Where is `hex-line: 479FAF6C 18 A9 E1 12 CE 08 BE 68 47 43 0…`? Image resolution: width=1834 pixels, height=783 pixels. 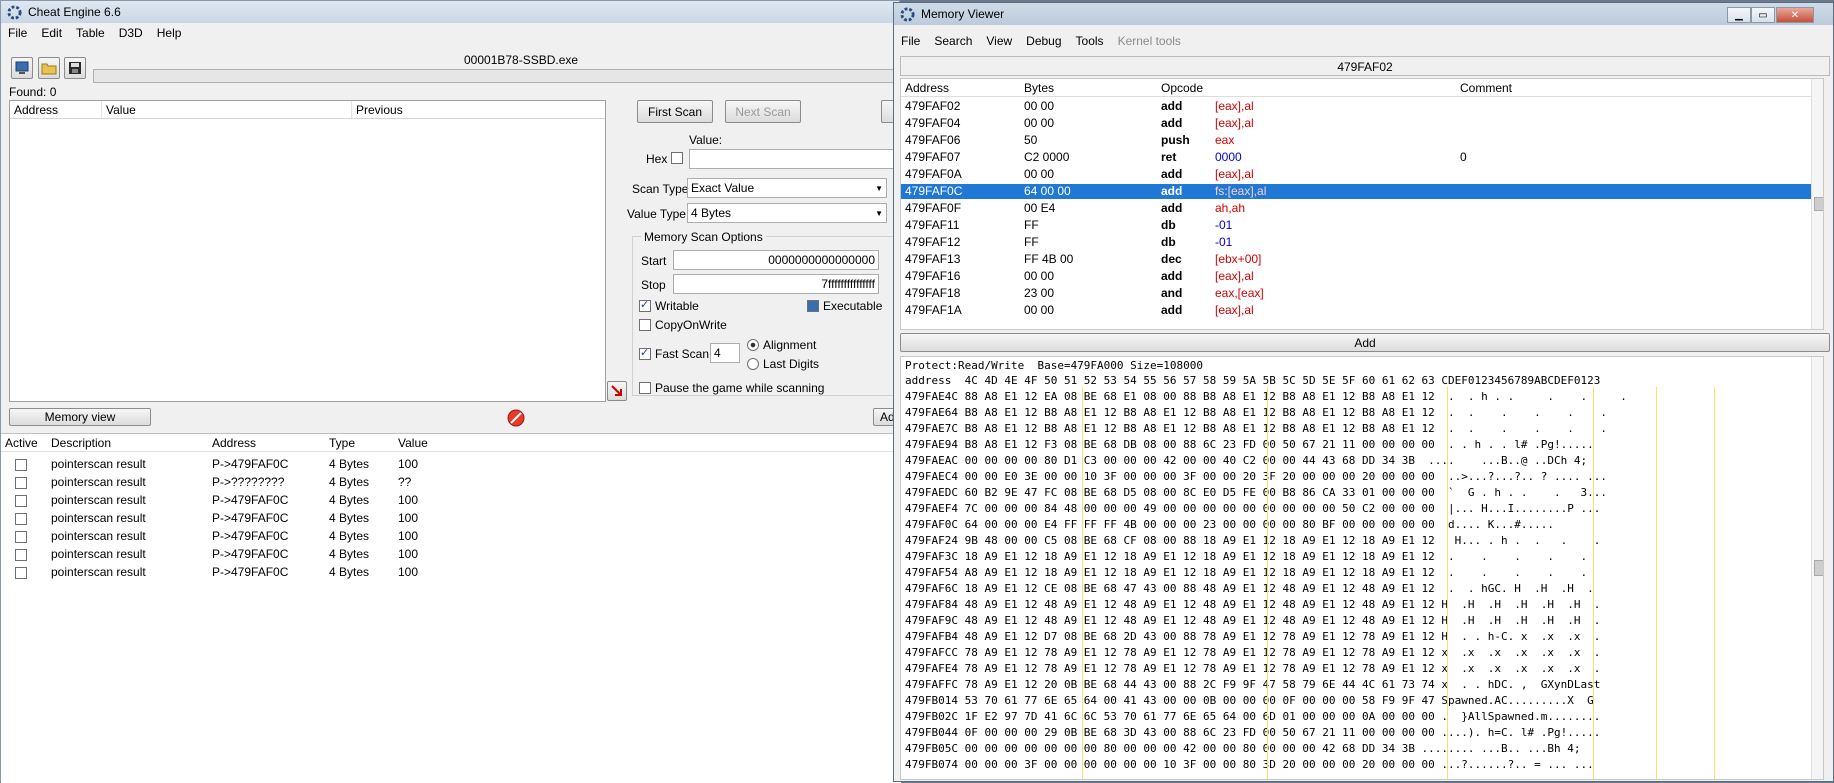
hex-line: 479FAF6C 18 A9 E1 12 CE 08 BE 68 47 43 0… is located at coordinates (1249, 588).